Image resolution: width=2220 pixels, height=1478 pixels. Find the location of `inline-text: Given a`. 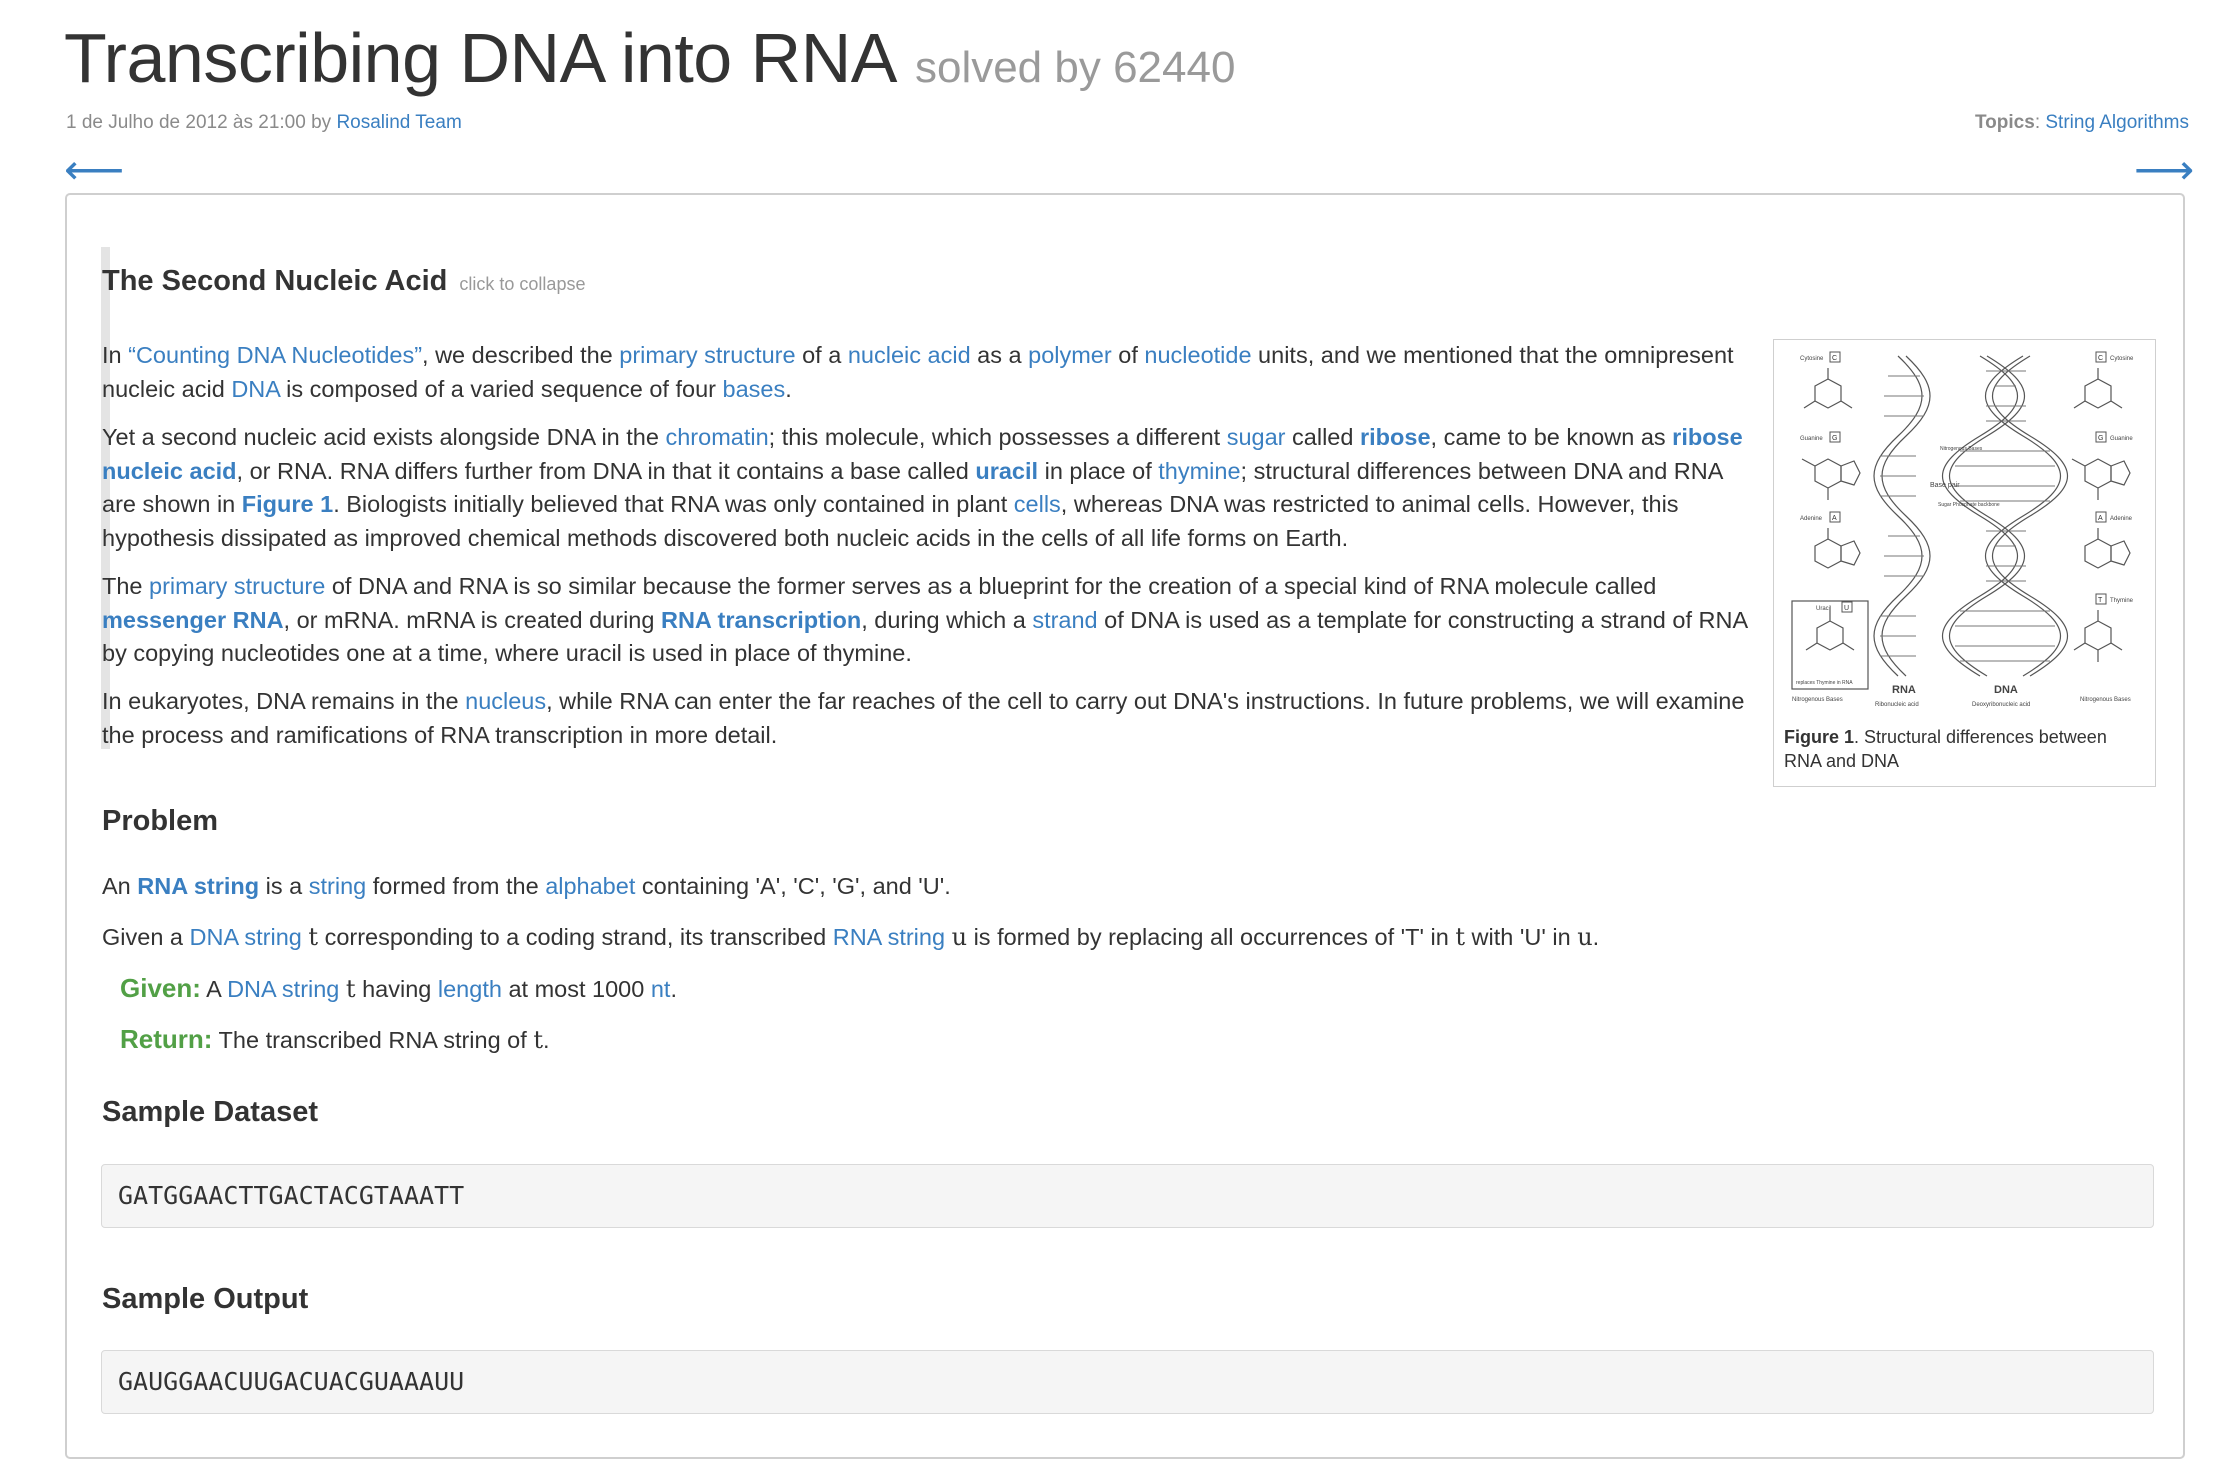

inline-text: Given a is located at coordinates (146, 937).